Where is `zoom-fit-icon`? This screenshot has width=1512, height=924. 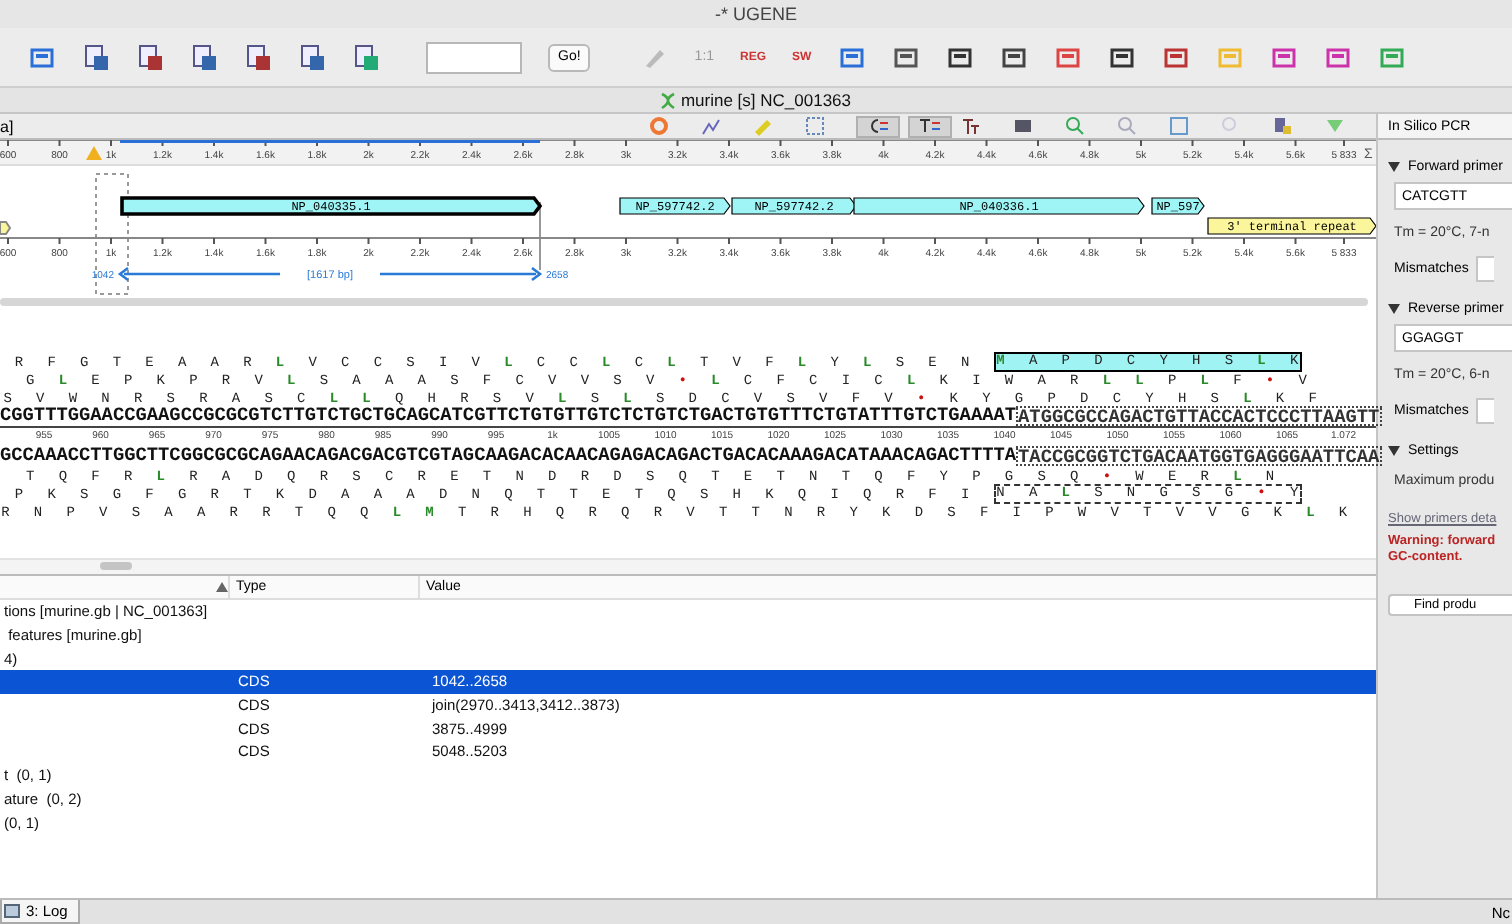 zoom-fit-icon is located at coordinates (1179, 126).